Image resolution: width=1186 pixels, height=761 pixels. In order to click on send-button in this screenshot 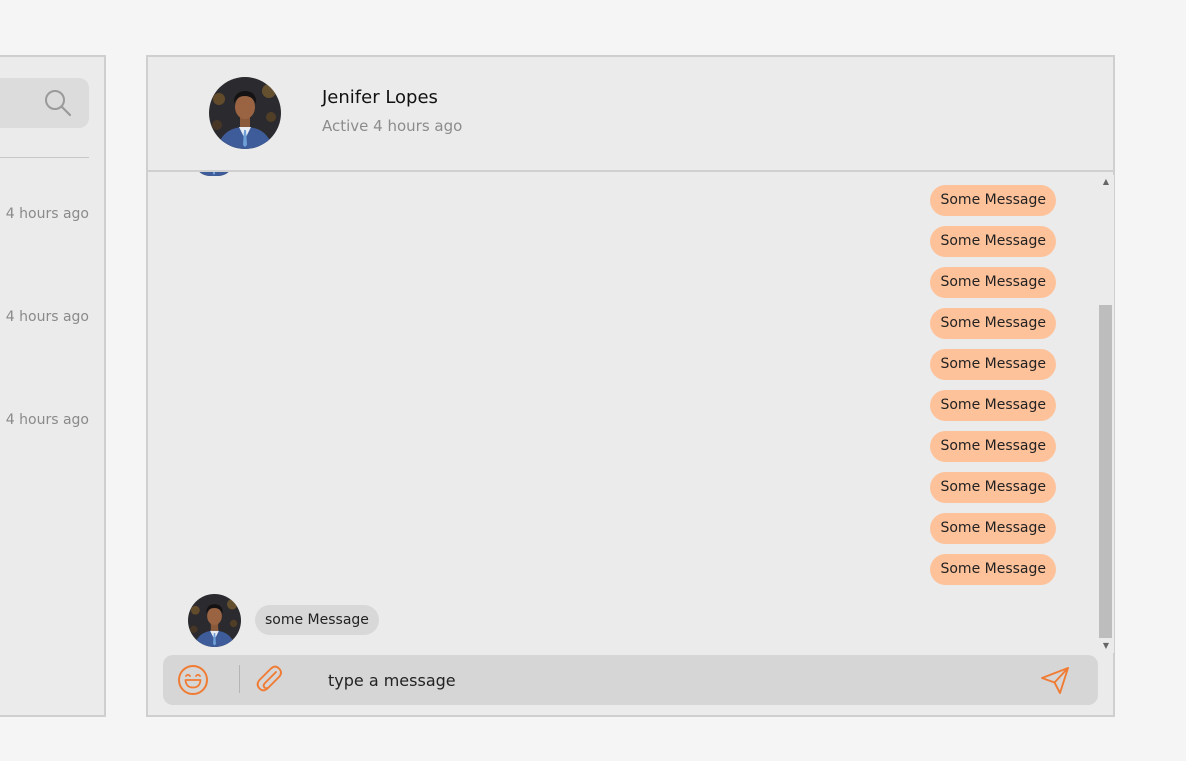, I will do `click(1055, 680)`.